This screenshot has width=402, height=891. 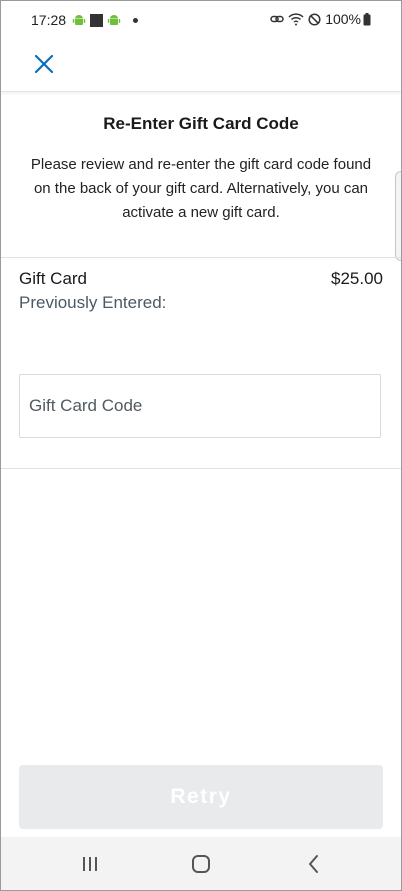 What do you see at coordinates (277, 19) in the screenshot?
I see `link-icon` at bounding box center [277, 19].